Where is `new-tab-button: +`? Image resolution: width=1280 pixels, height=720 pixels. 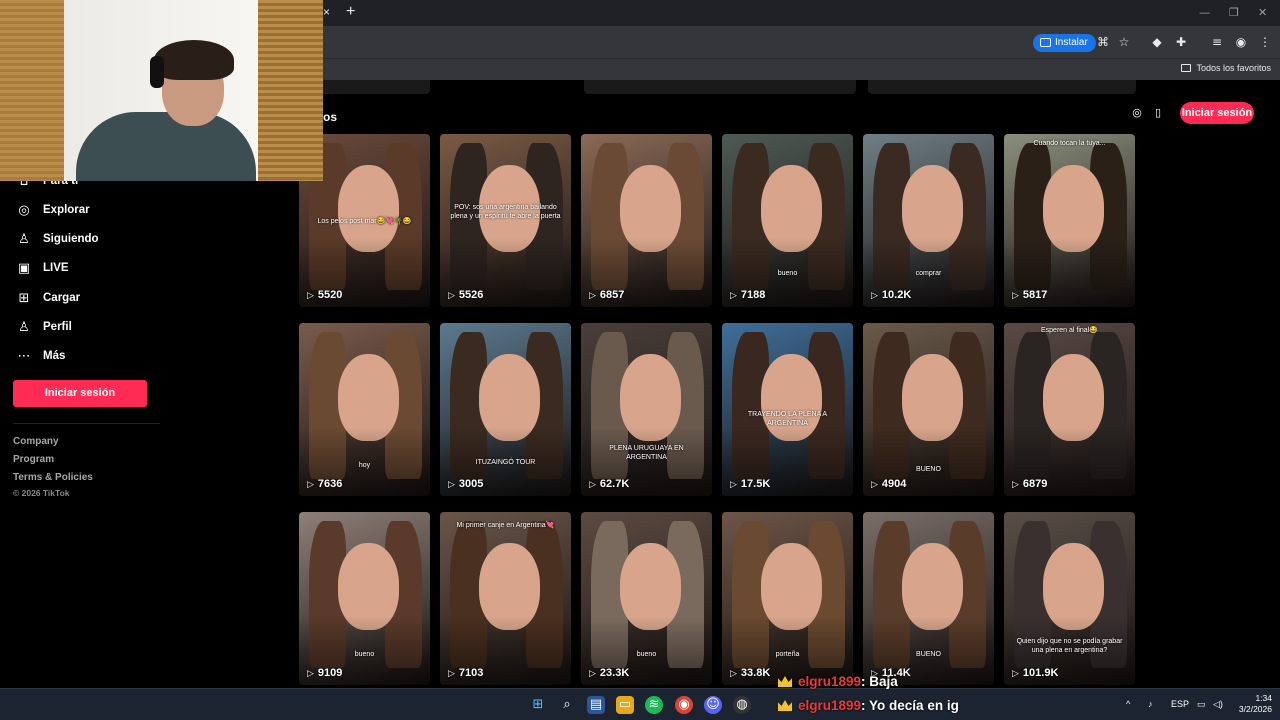
new-tab-button: + is located at coordinates (350, 12).